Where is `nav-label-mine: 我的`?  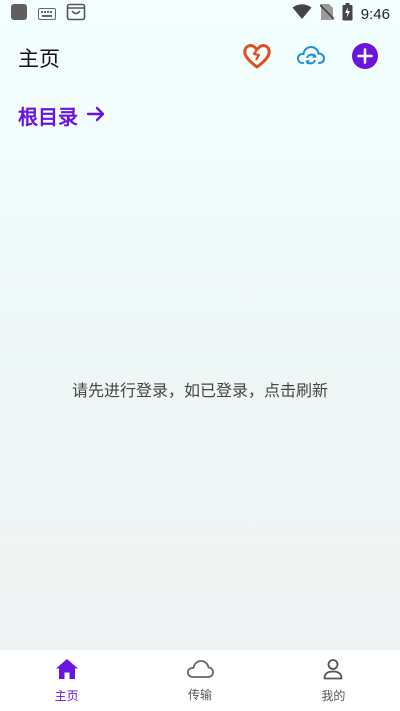 nav-label-mine: 我的 is located at coordinates (333, 695).